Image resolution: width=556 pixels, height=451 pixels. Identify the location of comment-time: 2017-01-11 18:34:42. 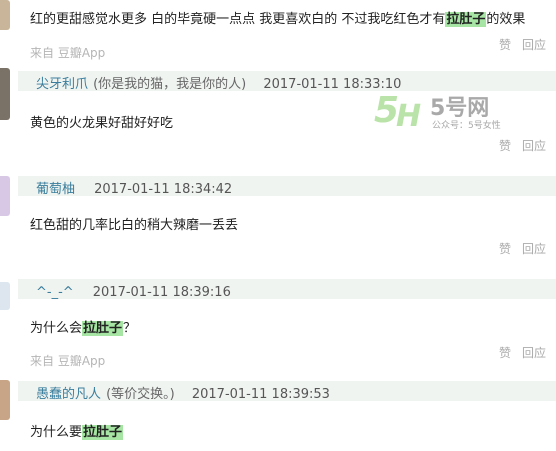
(163, 189).